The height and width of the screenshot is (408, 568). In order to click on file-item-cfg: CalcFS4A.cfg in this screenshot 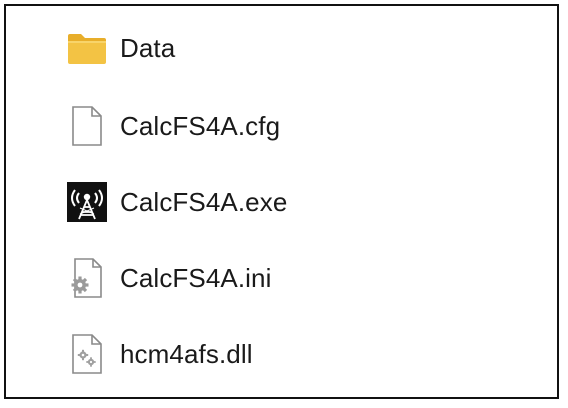, I will do `click(274, 126)`.